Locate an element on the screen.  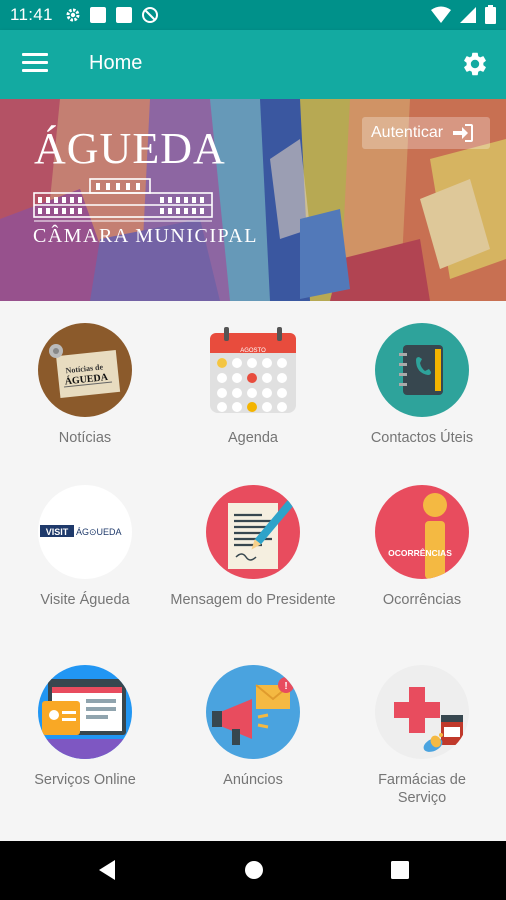
tile-farmacias: Farmácias de Serviço is located at coordinates (422, 736).